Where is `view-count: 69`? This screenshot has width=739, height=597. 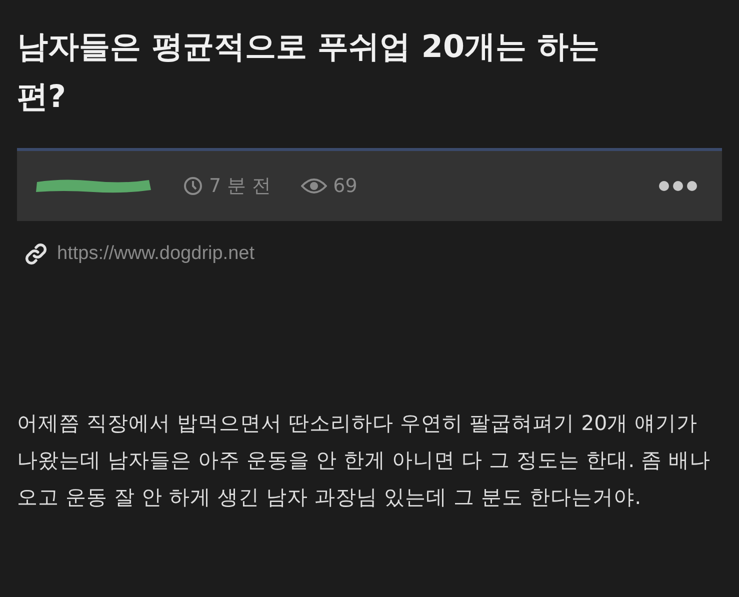 view-count: 69 is located at coordinates (345, 186).